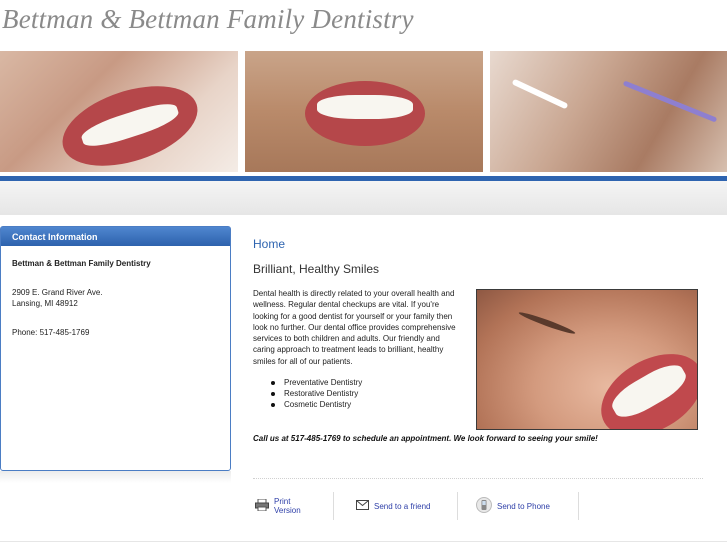 The width and height of the screenshot is (727, 545). I want to click on print-version-label: Print Version, so click(296, 506).